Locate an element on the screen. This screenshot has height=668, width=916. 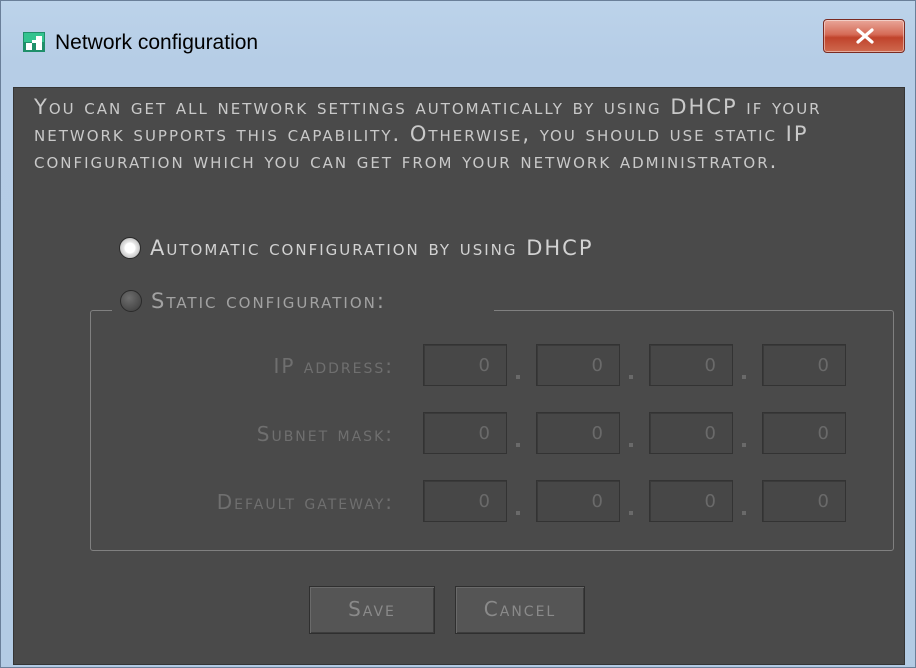
ip-address-label: IP address: is located at coordinates (333, 366).